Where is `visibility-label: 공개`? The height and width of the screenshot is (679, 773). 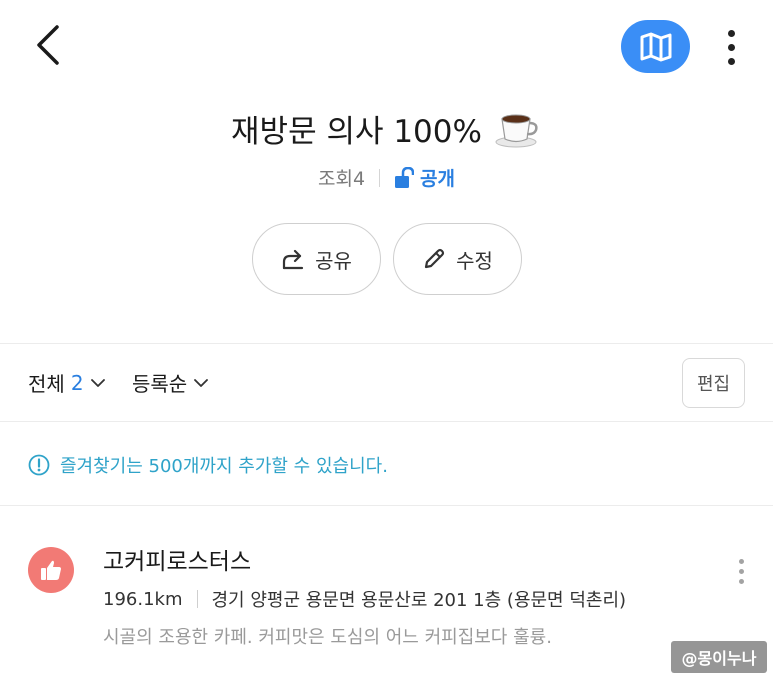
visibility-label: 공개 is located at coordinates (438, 179).